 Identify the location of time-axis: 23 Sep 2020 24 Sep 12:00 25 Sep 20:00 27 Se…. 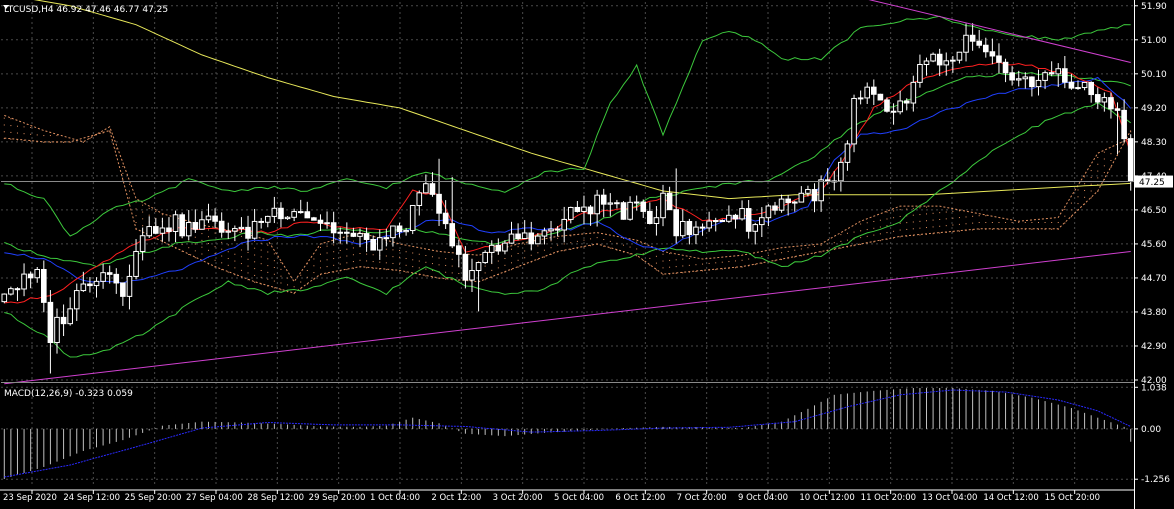
(551, 496).